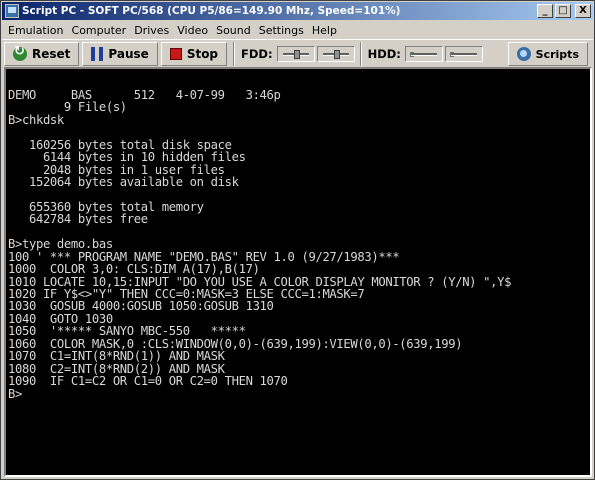  What do you see at coordinates (51, 53) in the screenshot?
I see `reset-label: Reset` at bounding box center [51, 53].